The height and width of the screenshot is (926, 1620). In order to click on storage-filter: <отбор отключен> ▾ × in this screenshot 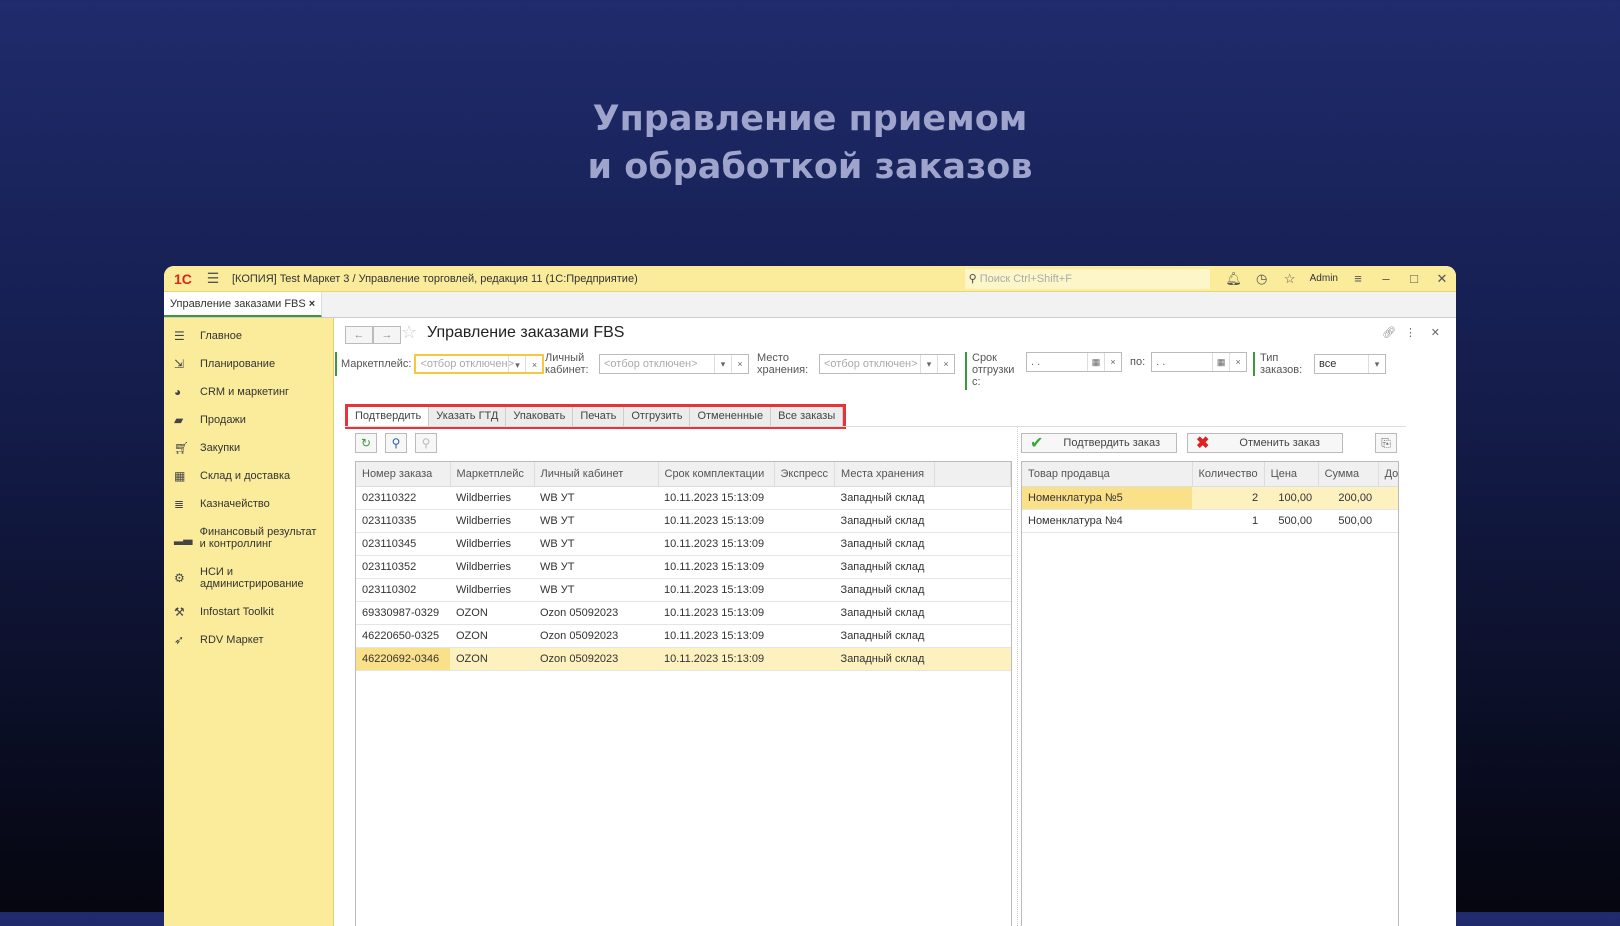, I will do `click(887, 364)`.